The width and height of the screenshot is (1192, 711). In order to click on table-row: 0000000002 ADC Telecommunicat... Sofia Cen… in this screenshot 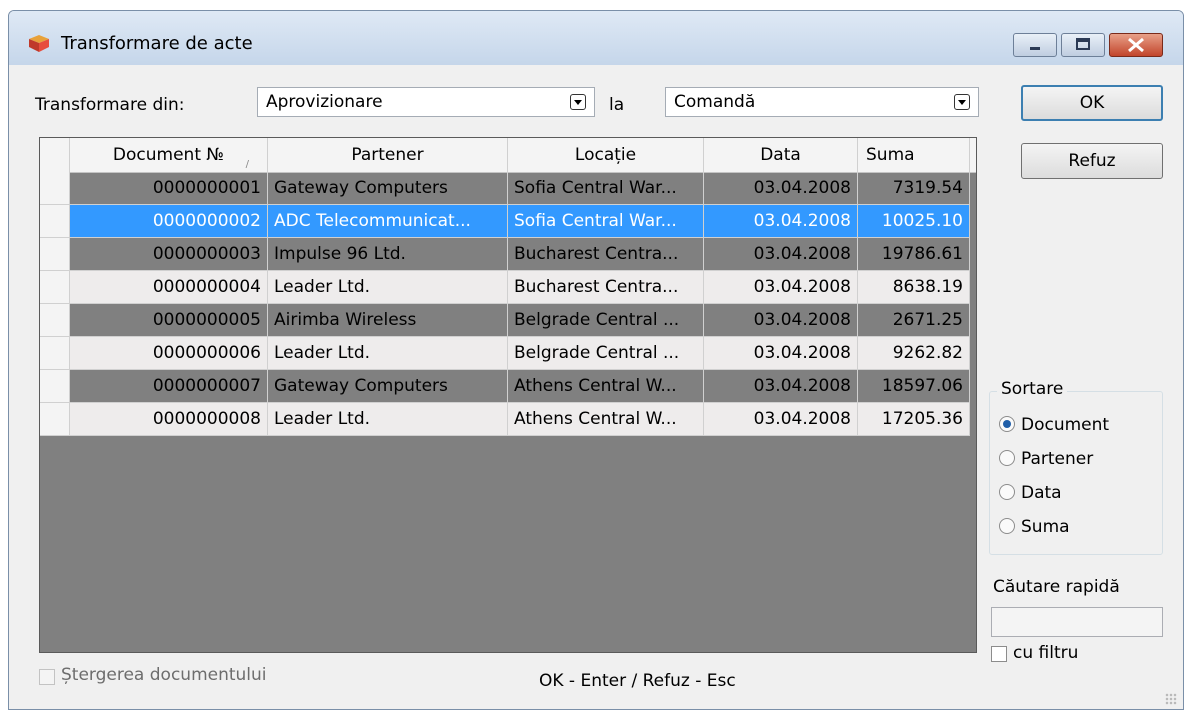, I will do `click(508, 221)`.